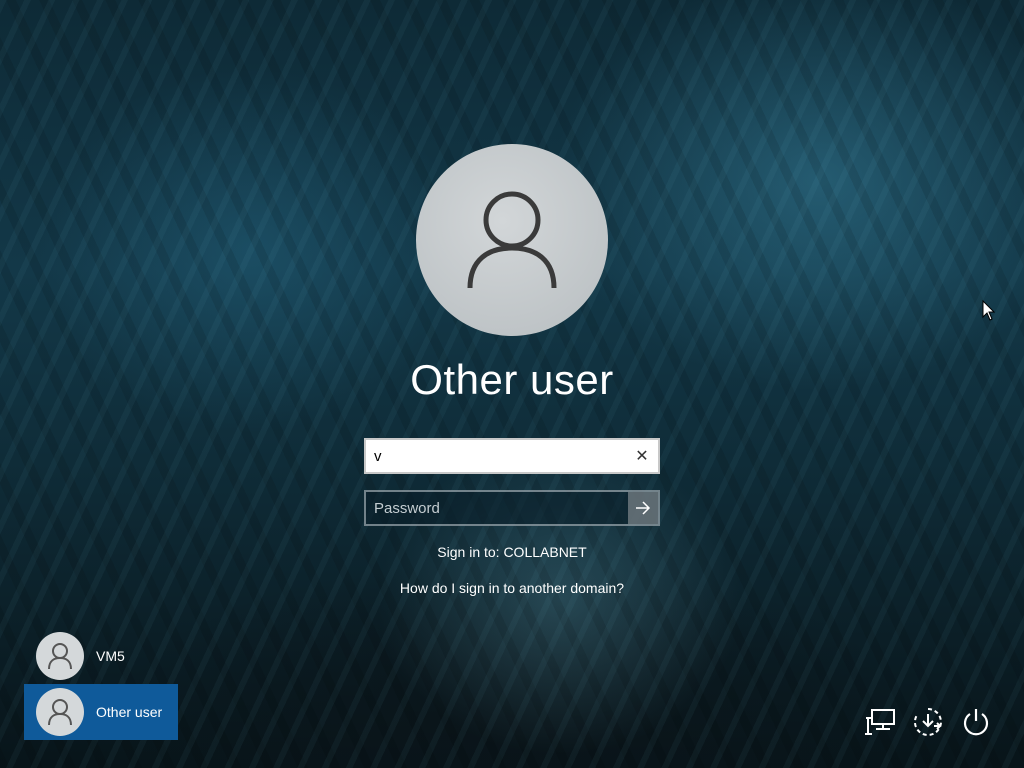  I want to click on power-icon, so click(976, 722).